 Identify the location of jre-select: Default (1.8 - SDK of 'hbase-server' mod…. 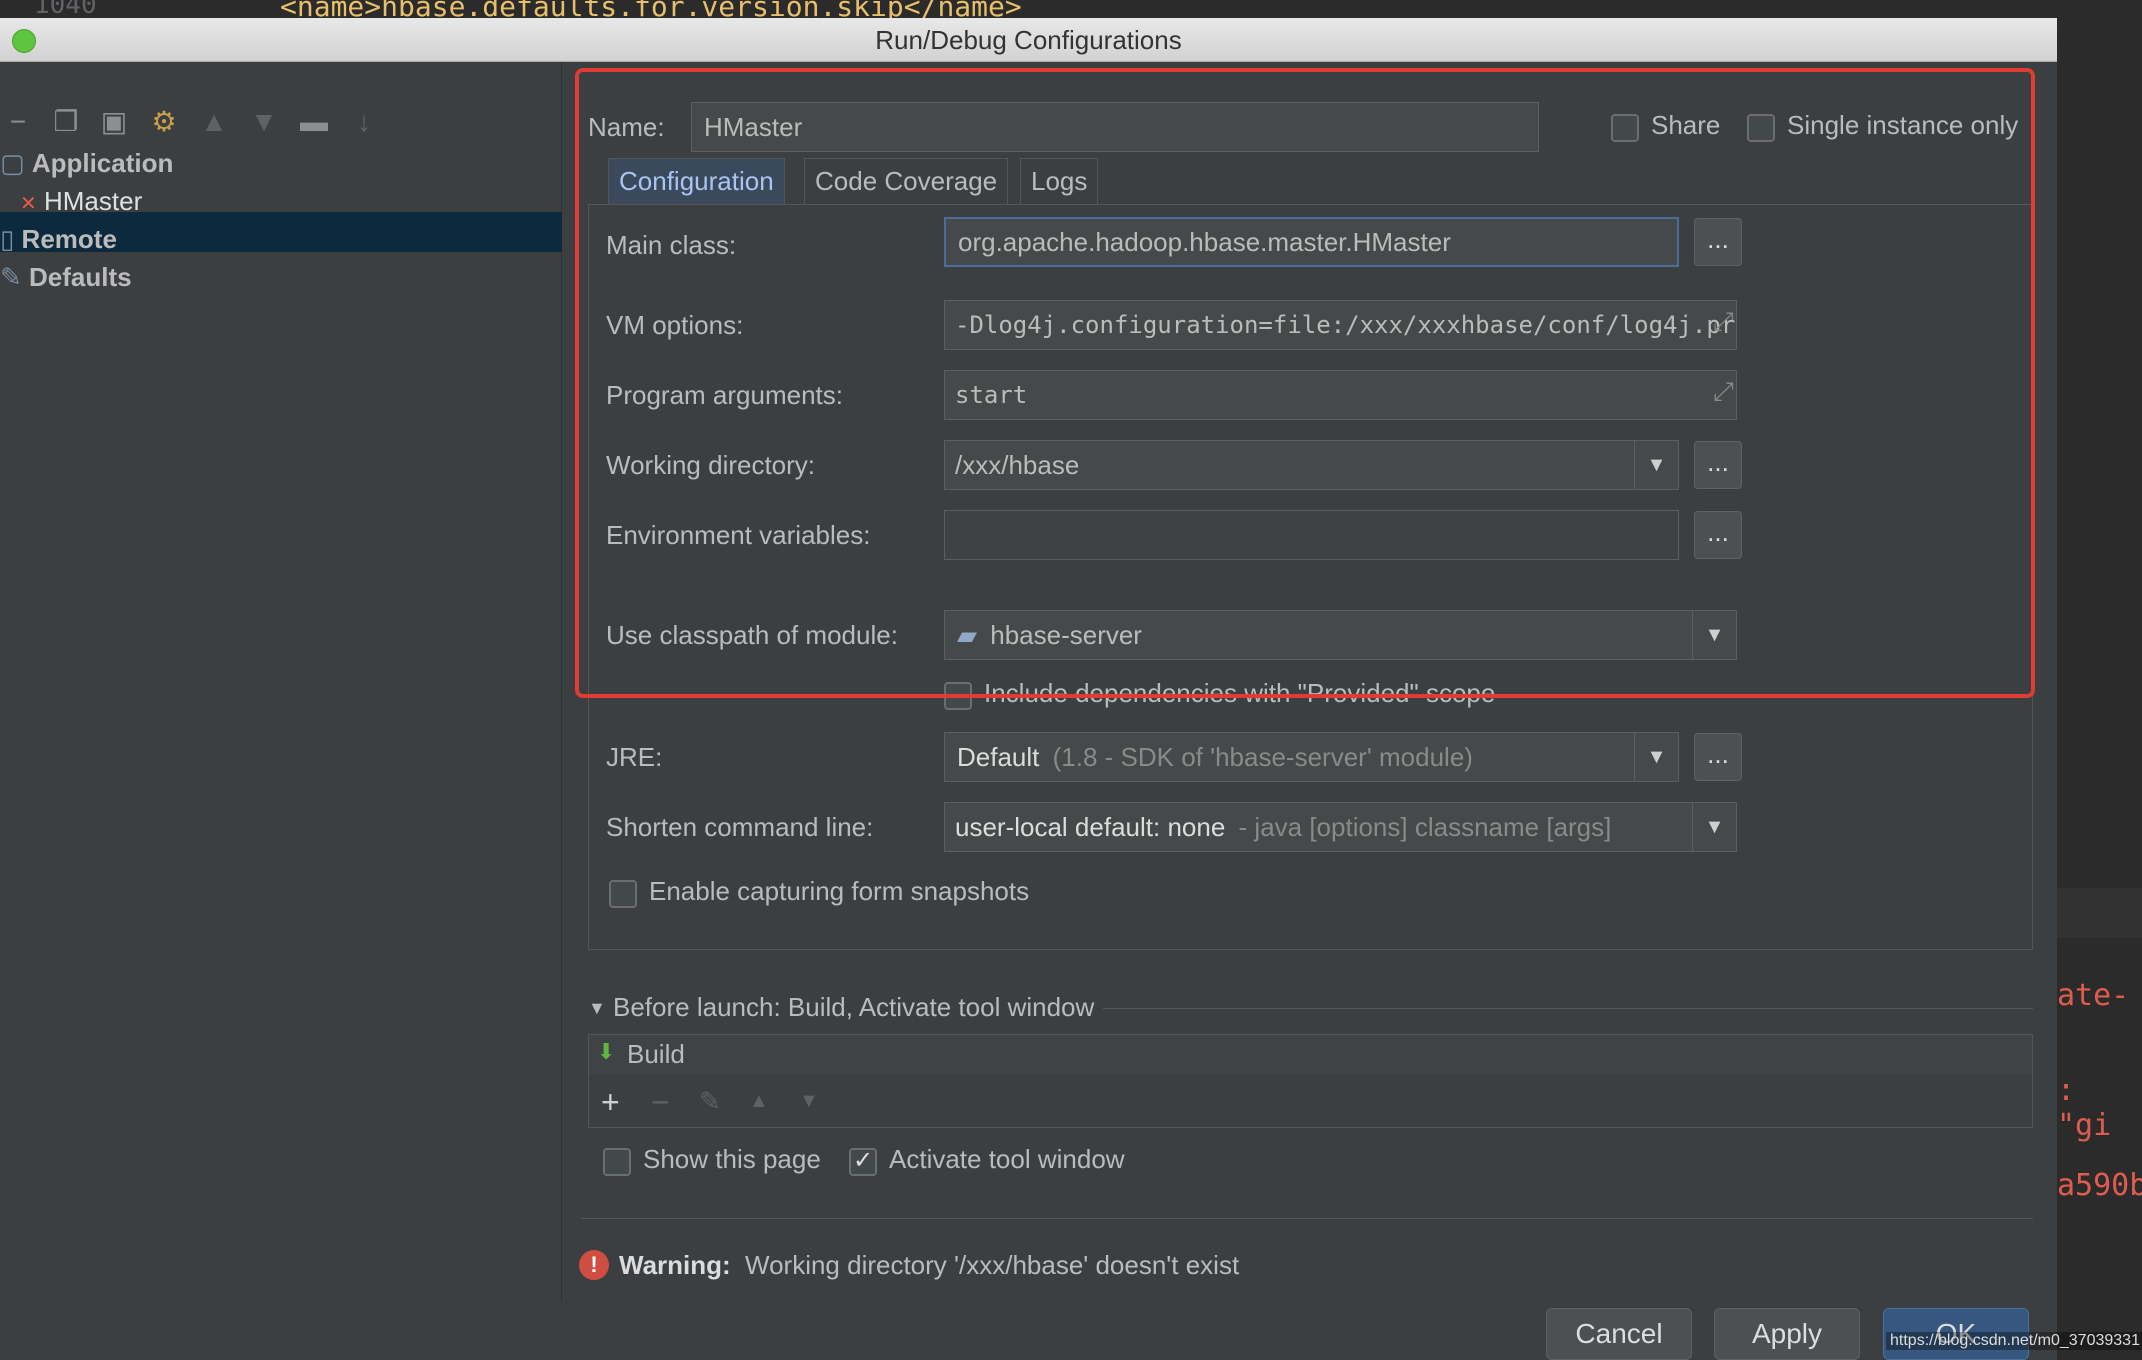
(1311, 757).